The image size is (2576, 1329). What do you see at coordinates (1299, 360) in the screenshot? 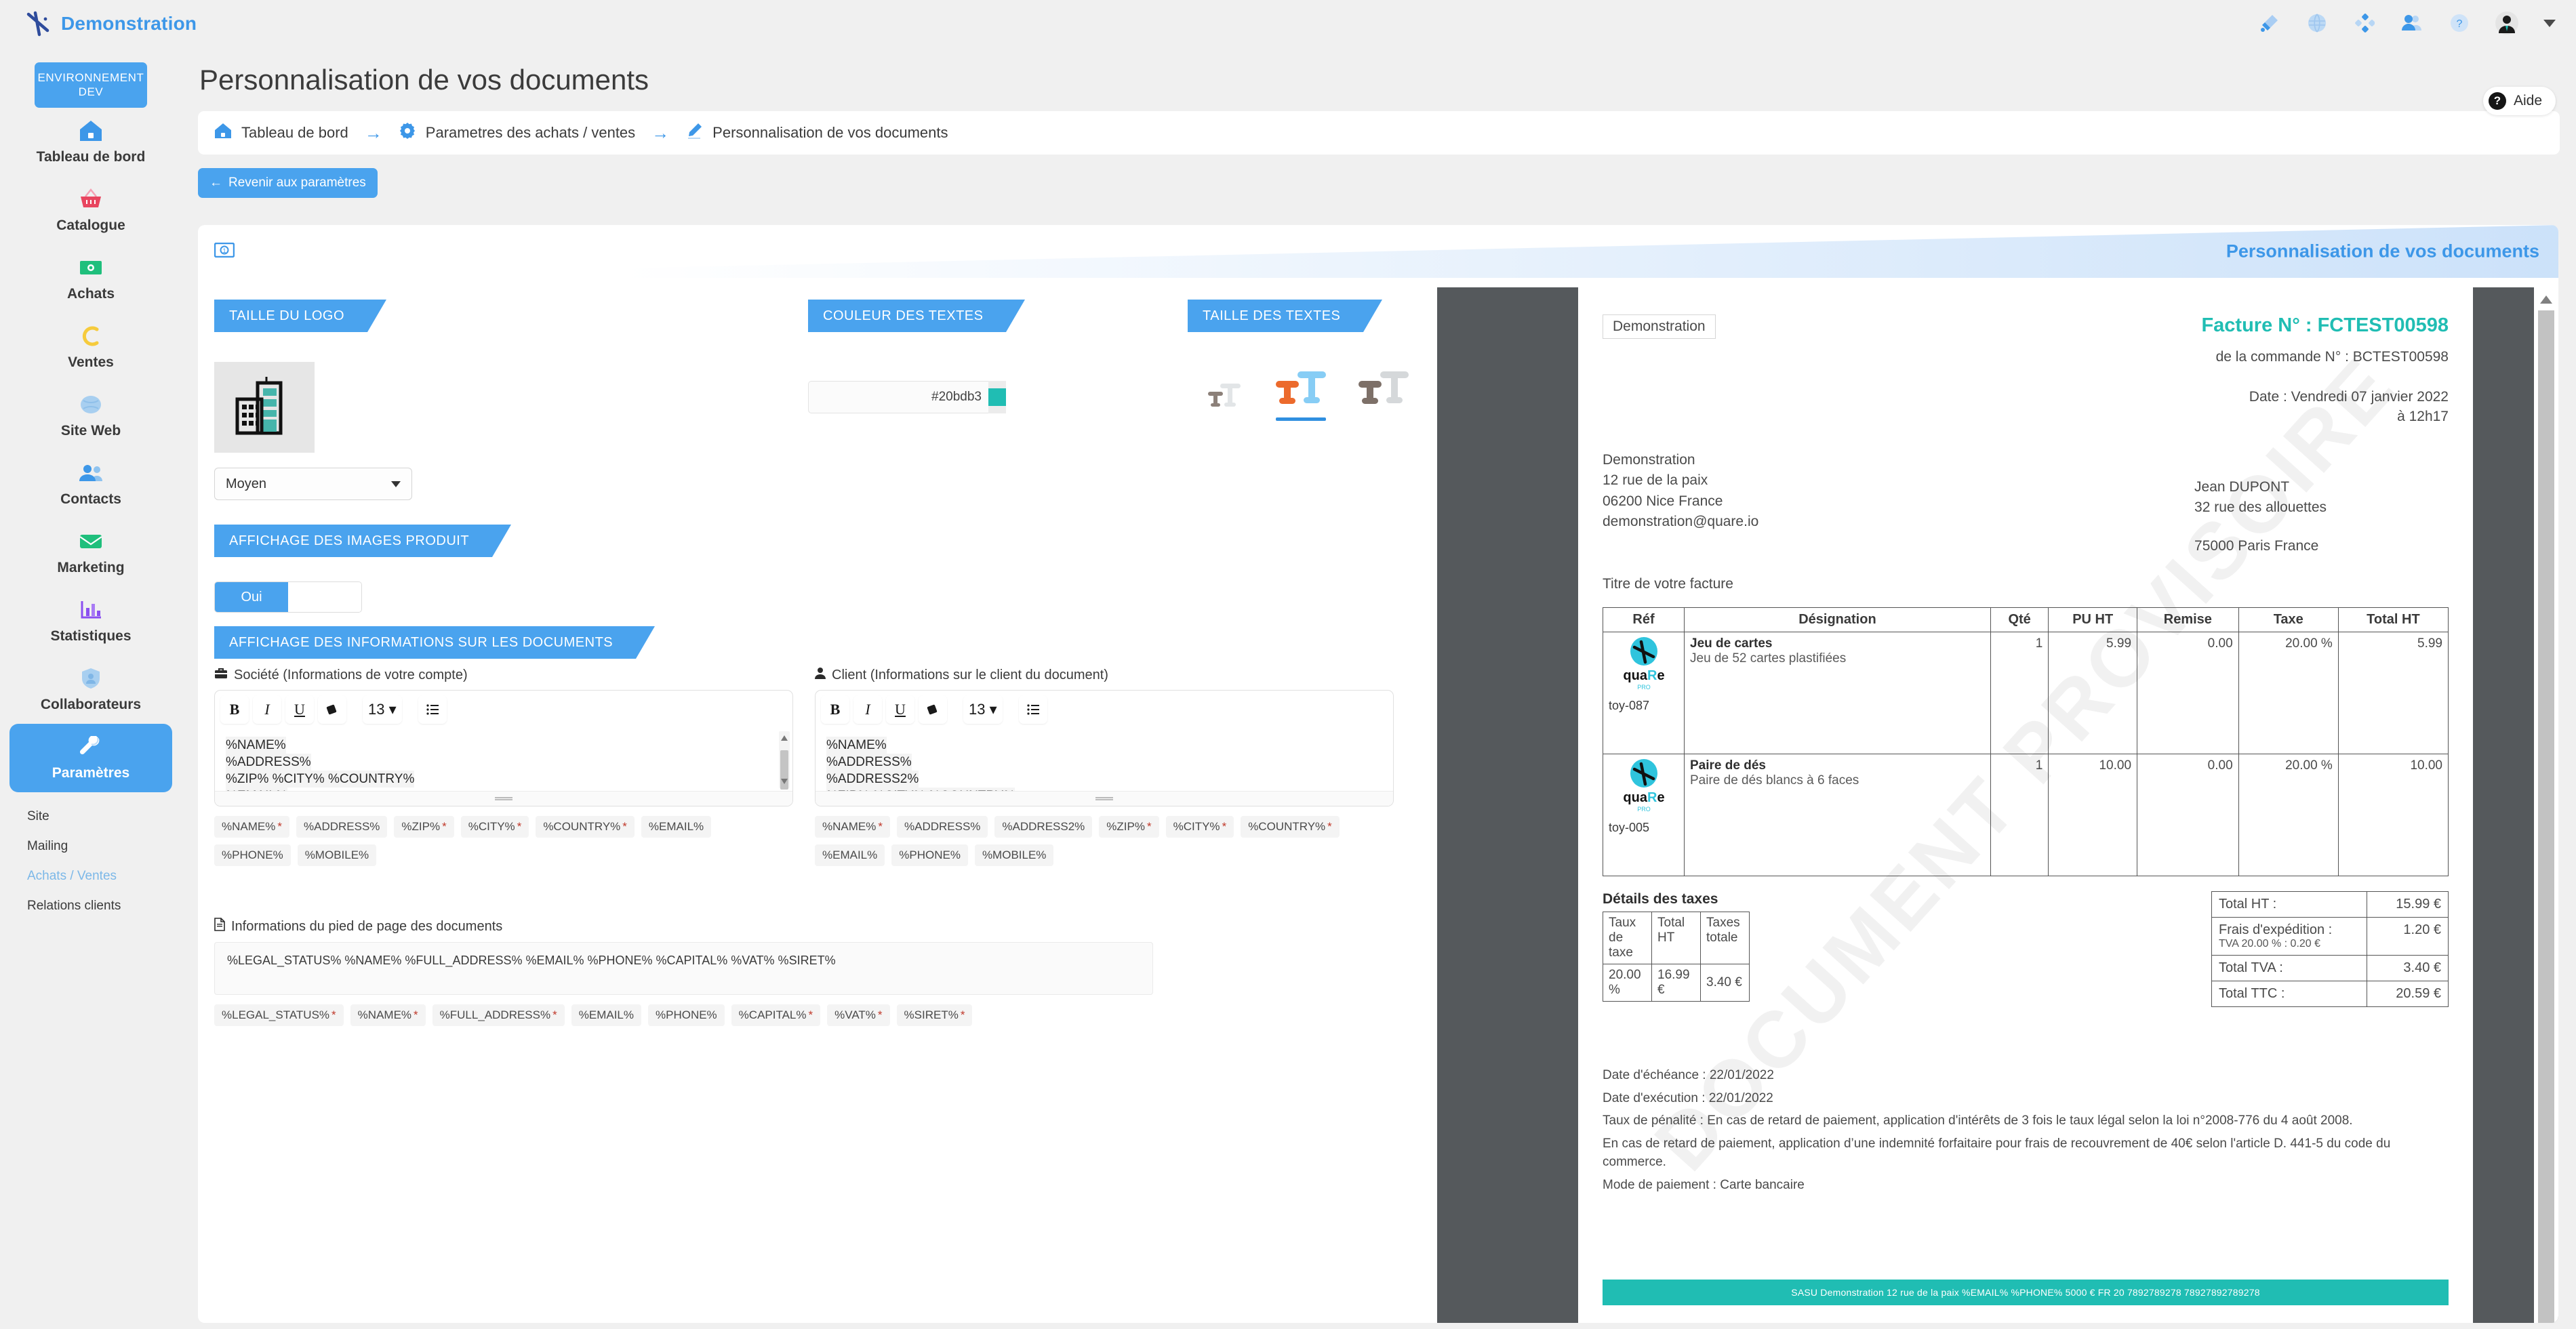
I see `section-text-size: TAILLE DES TEXTES` at bounding box center [1299, 360].